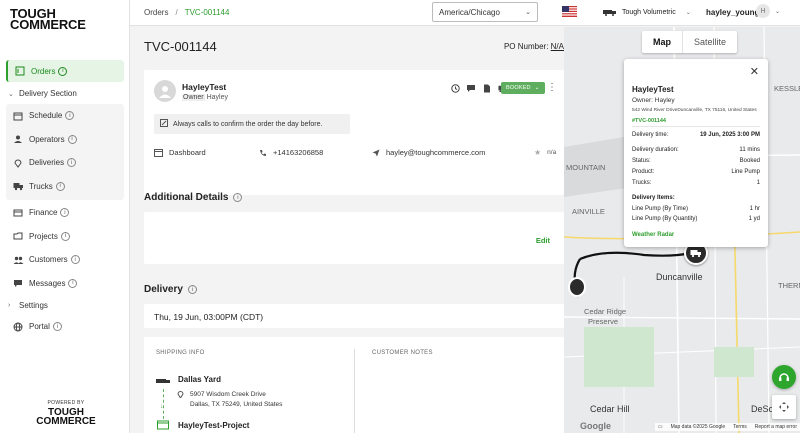 The height and width of the screenshot is (433, 800). I want to click on chat-icon, so click(471, 88).